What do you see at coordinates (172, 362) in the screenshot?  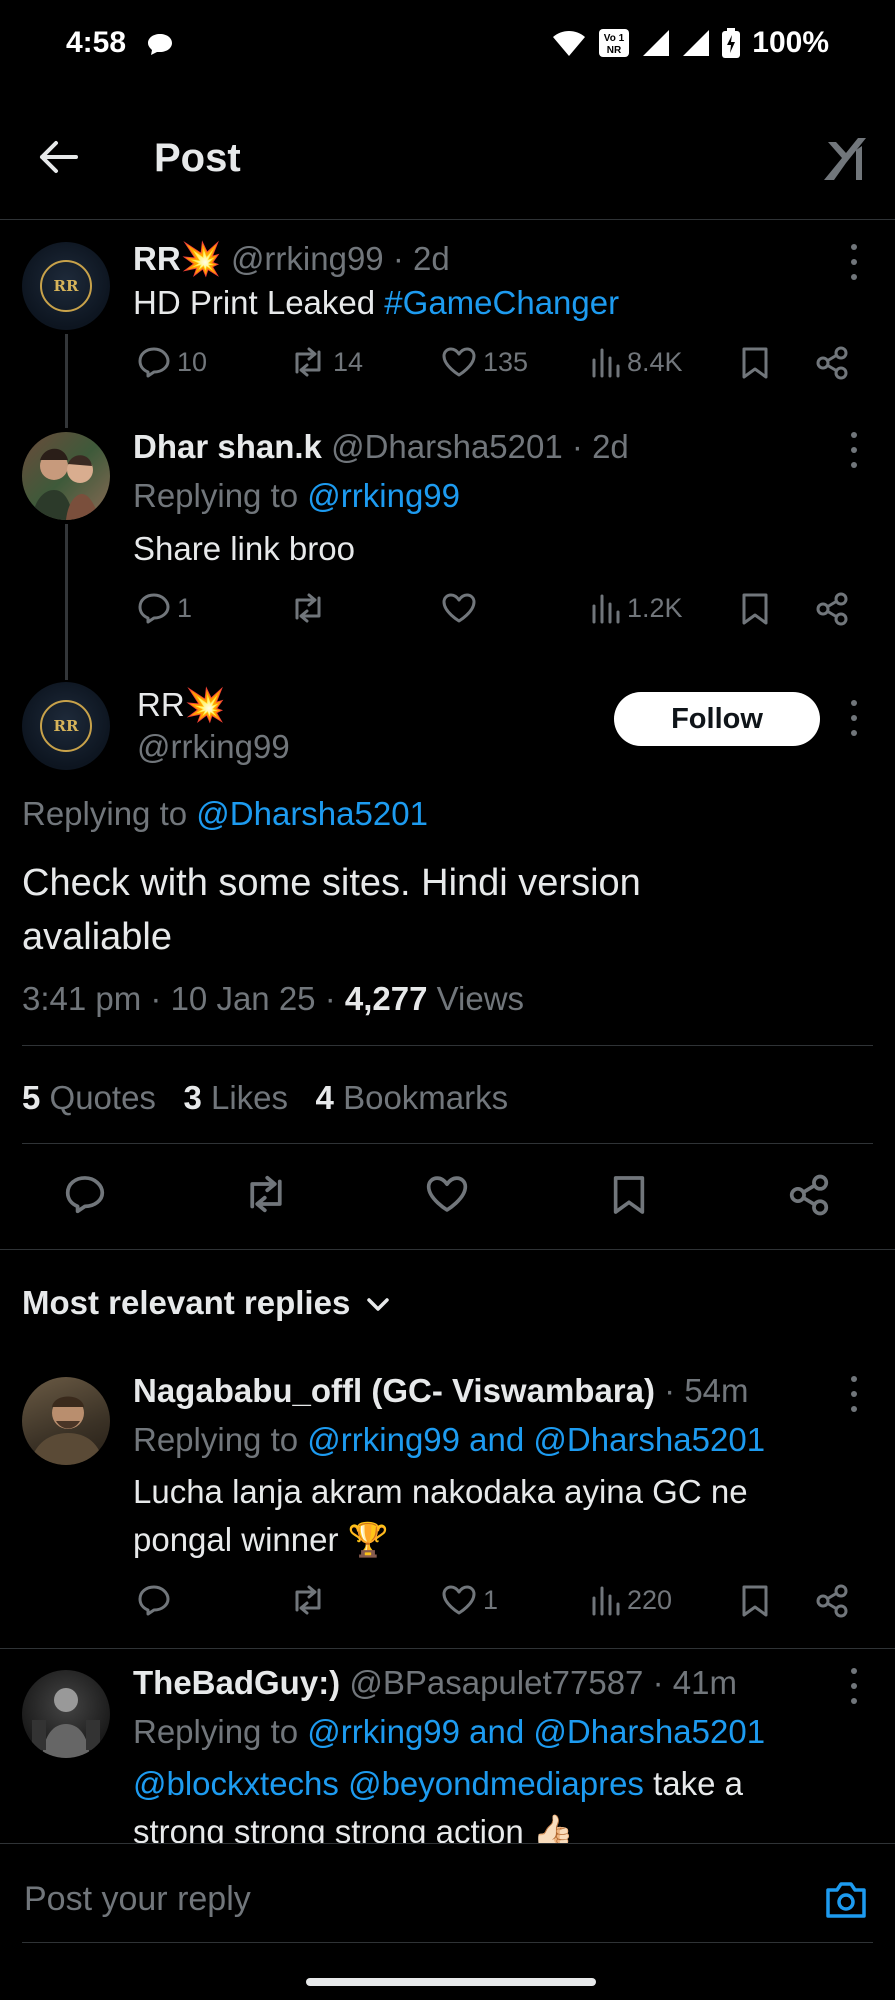 I see `reply-button: 10` at bounding box center [172, 362].